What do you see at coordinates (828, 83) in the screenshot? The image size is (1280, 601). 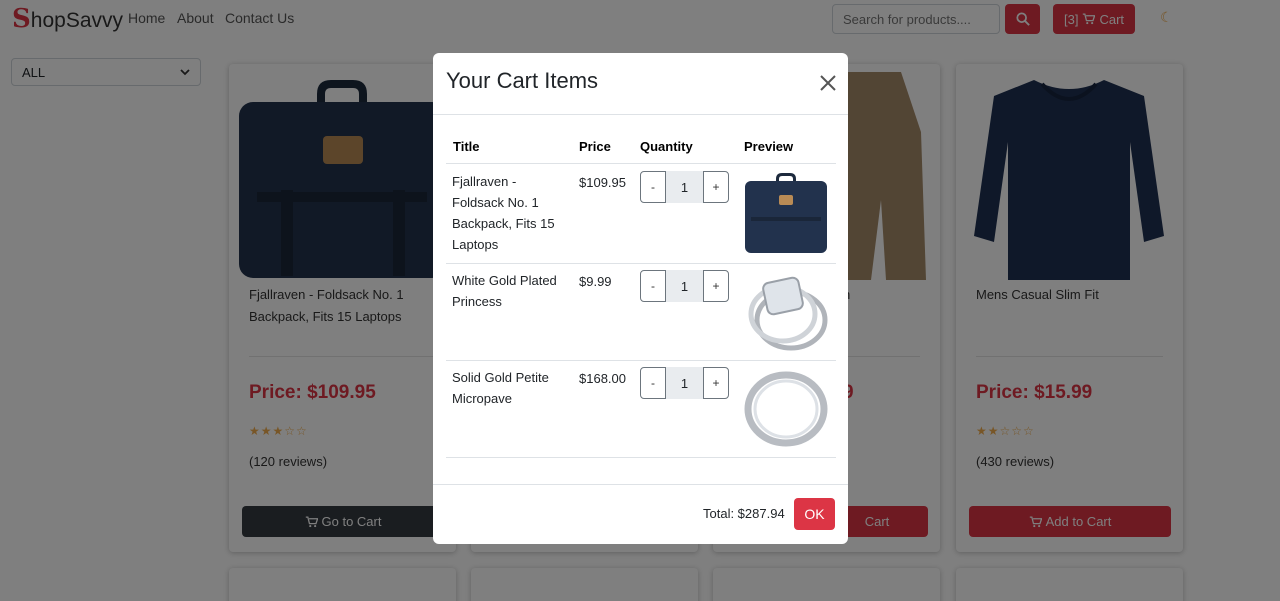 I see `close-icon` at bounding box center [828, 83].